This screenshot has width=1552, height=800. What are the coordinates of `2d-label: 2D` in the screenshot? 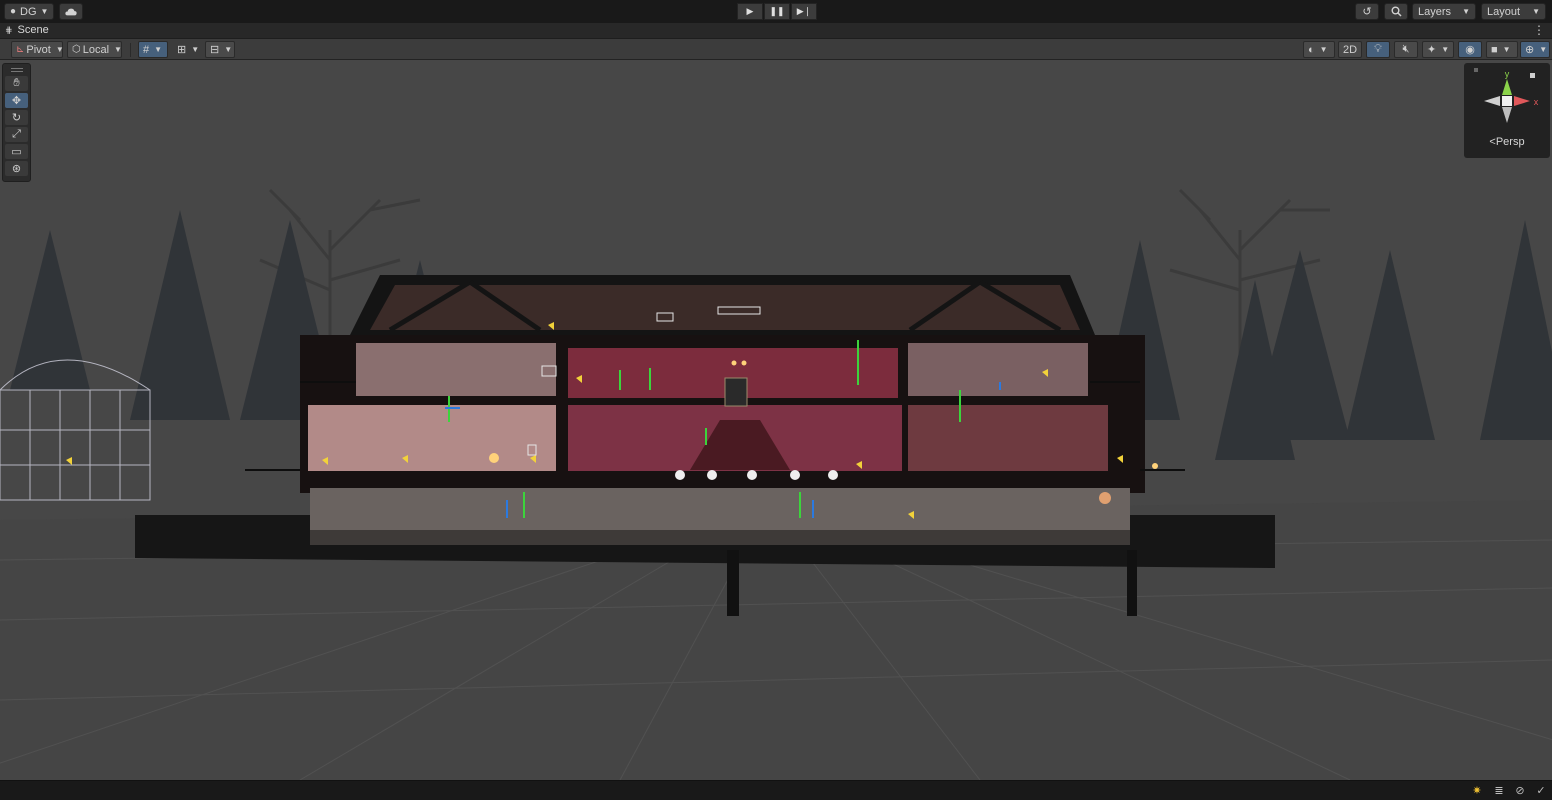 It's located at (1350, 49).